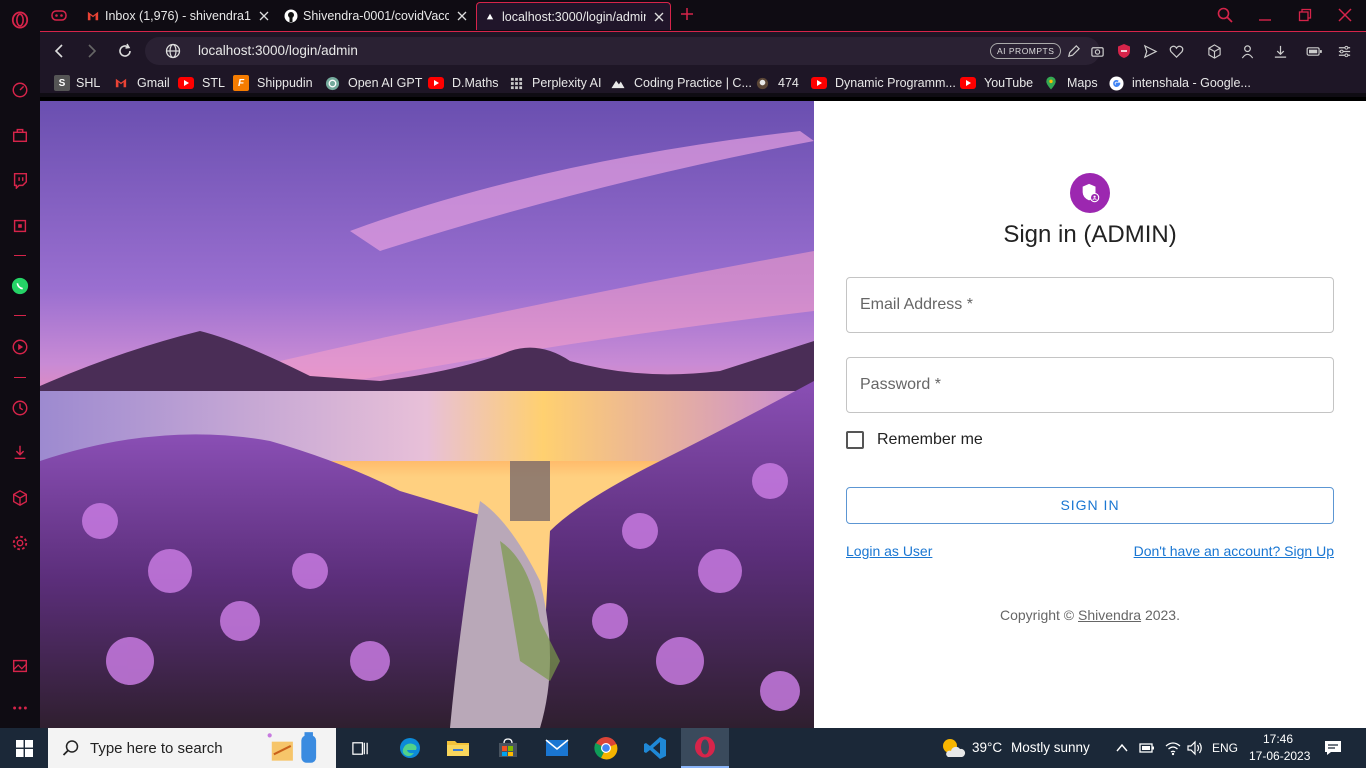 The height and width of the screenshot is (768, 1366). What do you see at coordinates (24, 748) in the screenshot?
I see `start-button` at bounding box center [24, 748].